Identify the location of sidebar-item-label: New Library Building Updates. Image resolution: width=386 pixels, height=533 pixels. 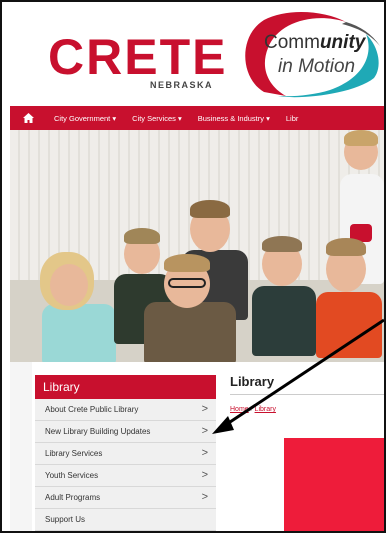
(98, 431).